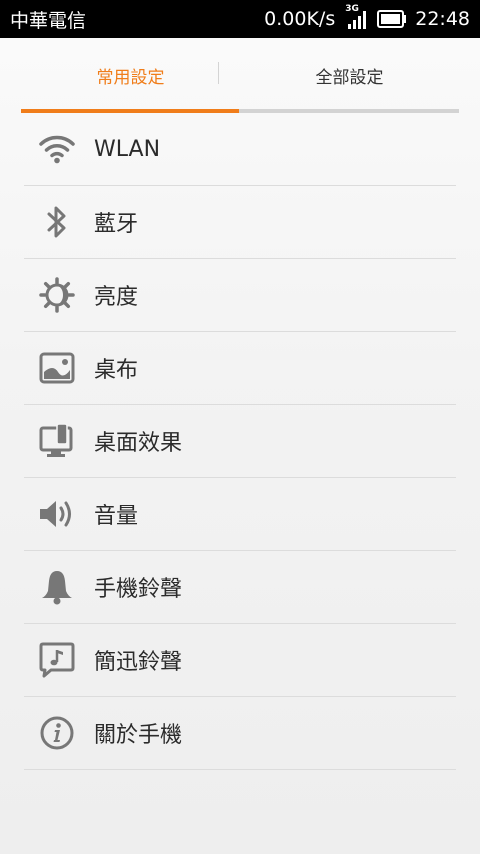 The height and width of the screenshot is (854, 480). What do you see at coordinates (57, 660) in the screenshot?
I see `sms-ringtone-icon` at bounding box center [57, 660].